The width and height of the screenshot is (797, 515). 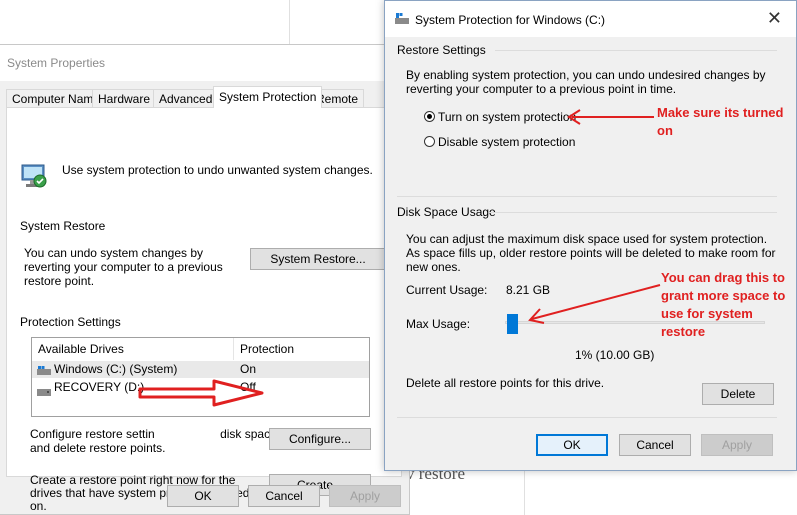 What do you see at coordinates (507, 117) in the screenshot?
I see `radio-turn-on-label: Turn on system protection` at bounding box center [507, 117].